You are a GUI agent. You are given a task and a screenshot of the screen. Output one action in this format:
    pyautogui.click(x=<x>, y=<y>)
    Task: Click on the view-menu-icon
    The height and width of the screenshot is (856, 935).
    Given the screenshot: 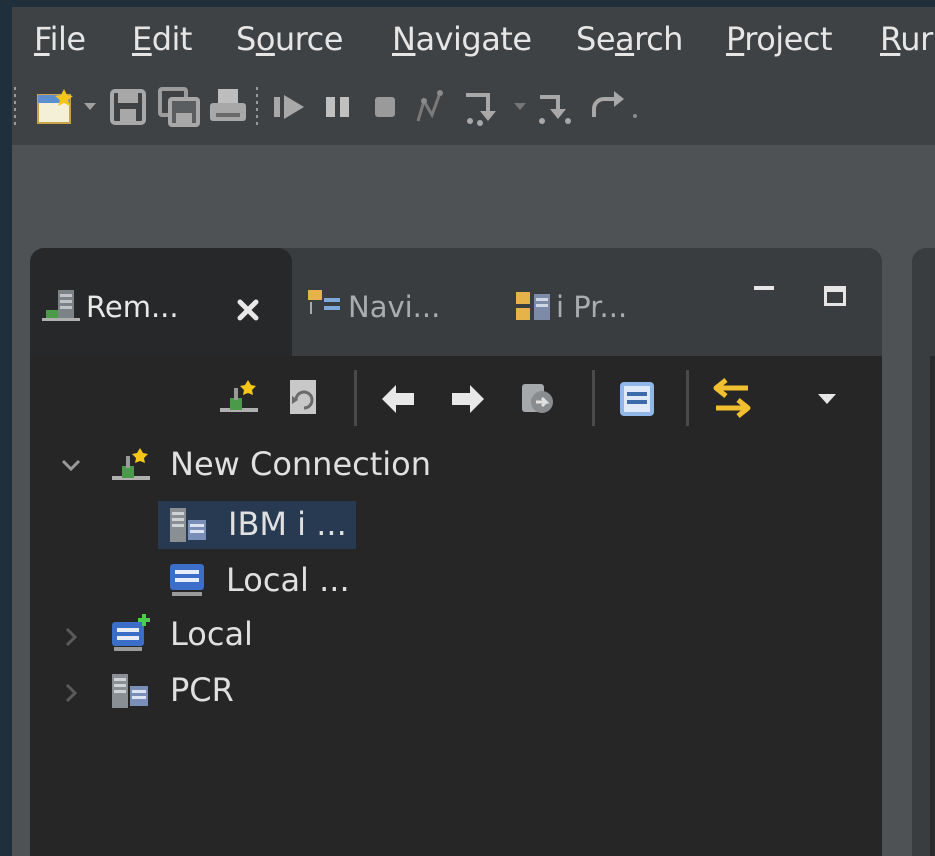 What is the action you would take?
    pyautogui.click(x=827, y=399)
    